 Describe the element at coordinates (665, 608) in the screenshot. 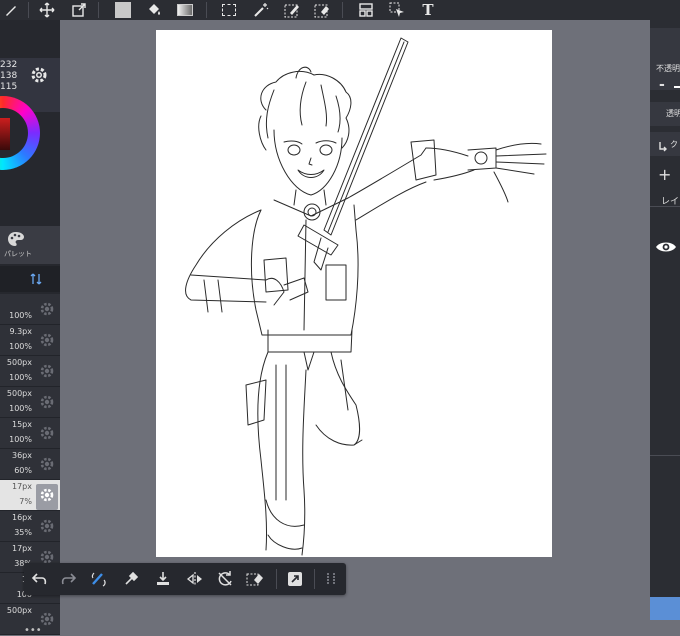

I see `layer-selected-indicator` at that location.